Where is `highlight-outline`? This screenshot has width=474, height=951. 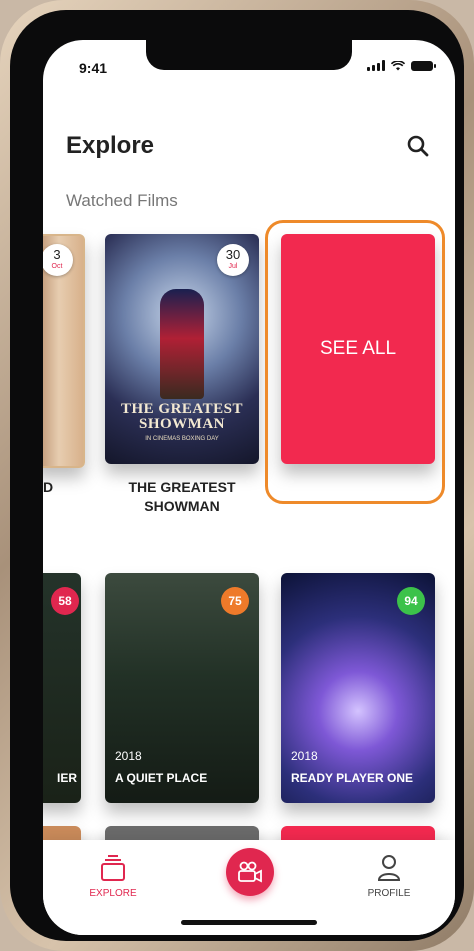
highlight-outline is located at coordinates (355, 362).